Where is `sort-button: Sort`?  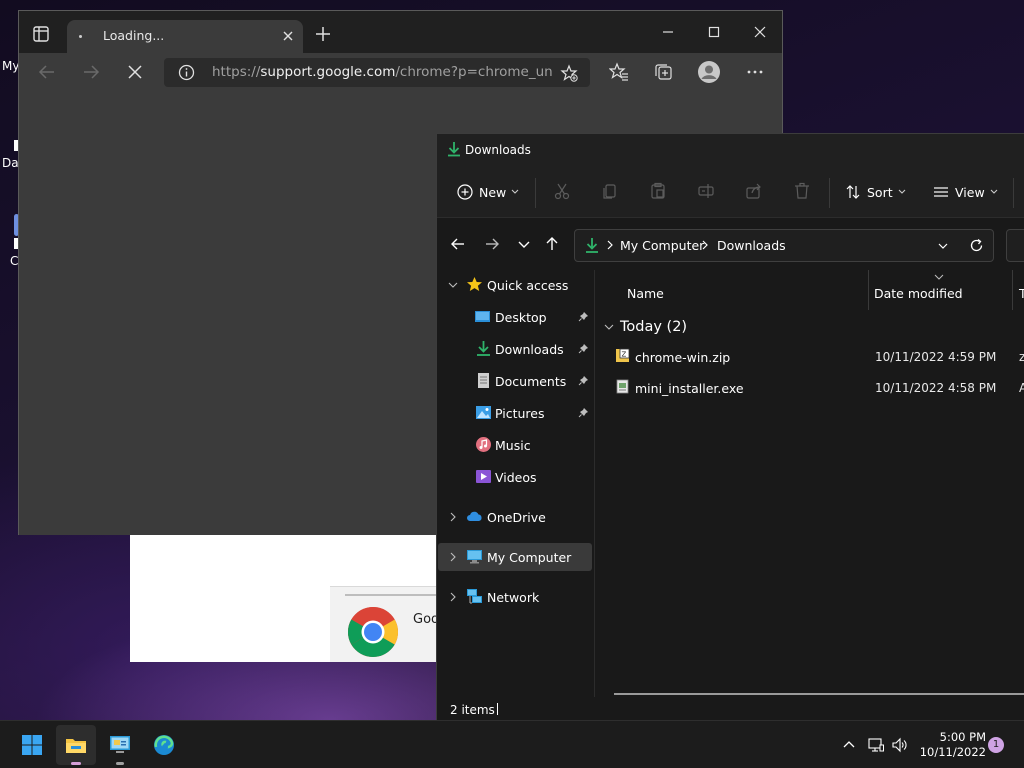
sort-button: Sort is located at coordinates (875, 192).